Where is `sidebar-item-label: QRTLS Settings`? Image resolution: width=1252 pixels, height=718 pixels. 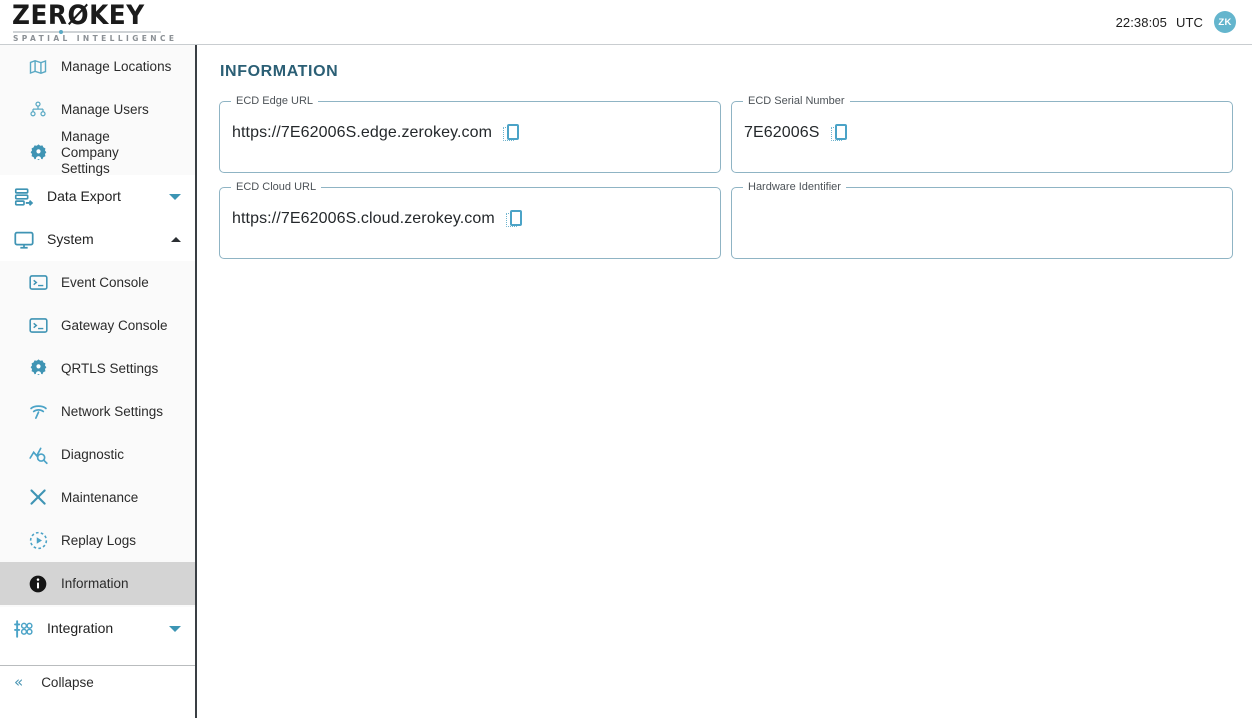 sidebar-item-label: QRTLS Settings is located at coordinates (110, 368).